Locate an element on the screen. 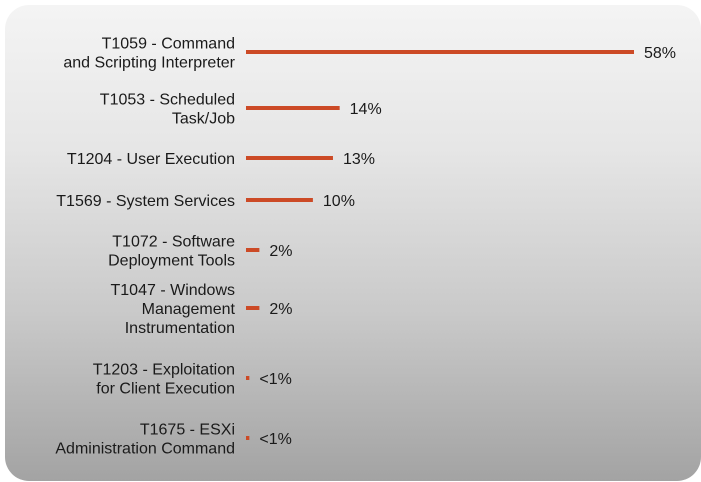  value-label-1: 14% is located at coordinates (366, 109).